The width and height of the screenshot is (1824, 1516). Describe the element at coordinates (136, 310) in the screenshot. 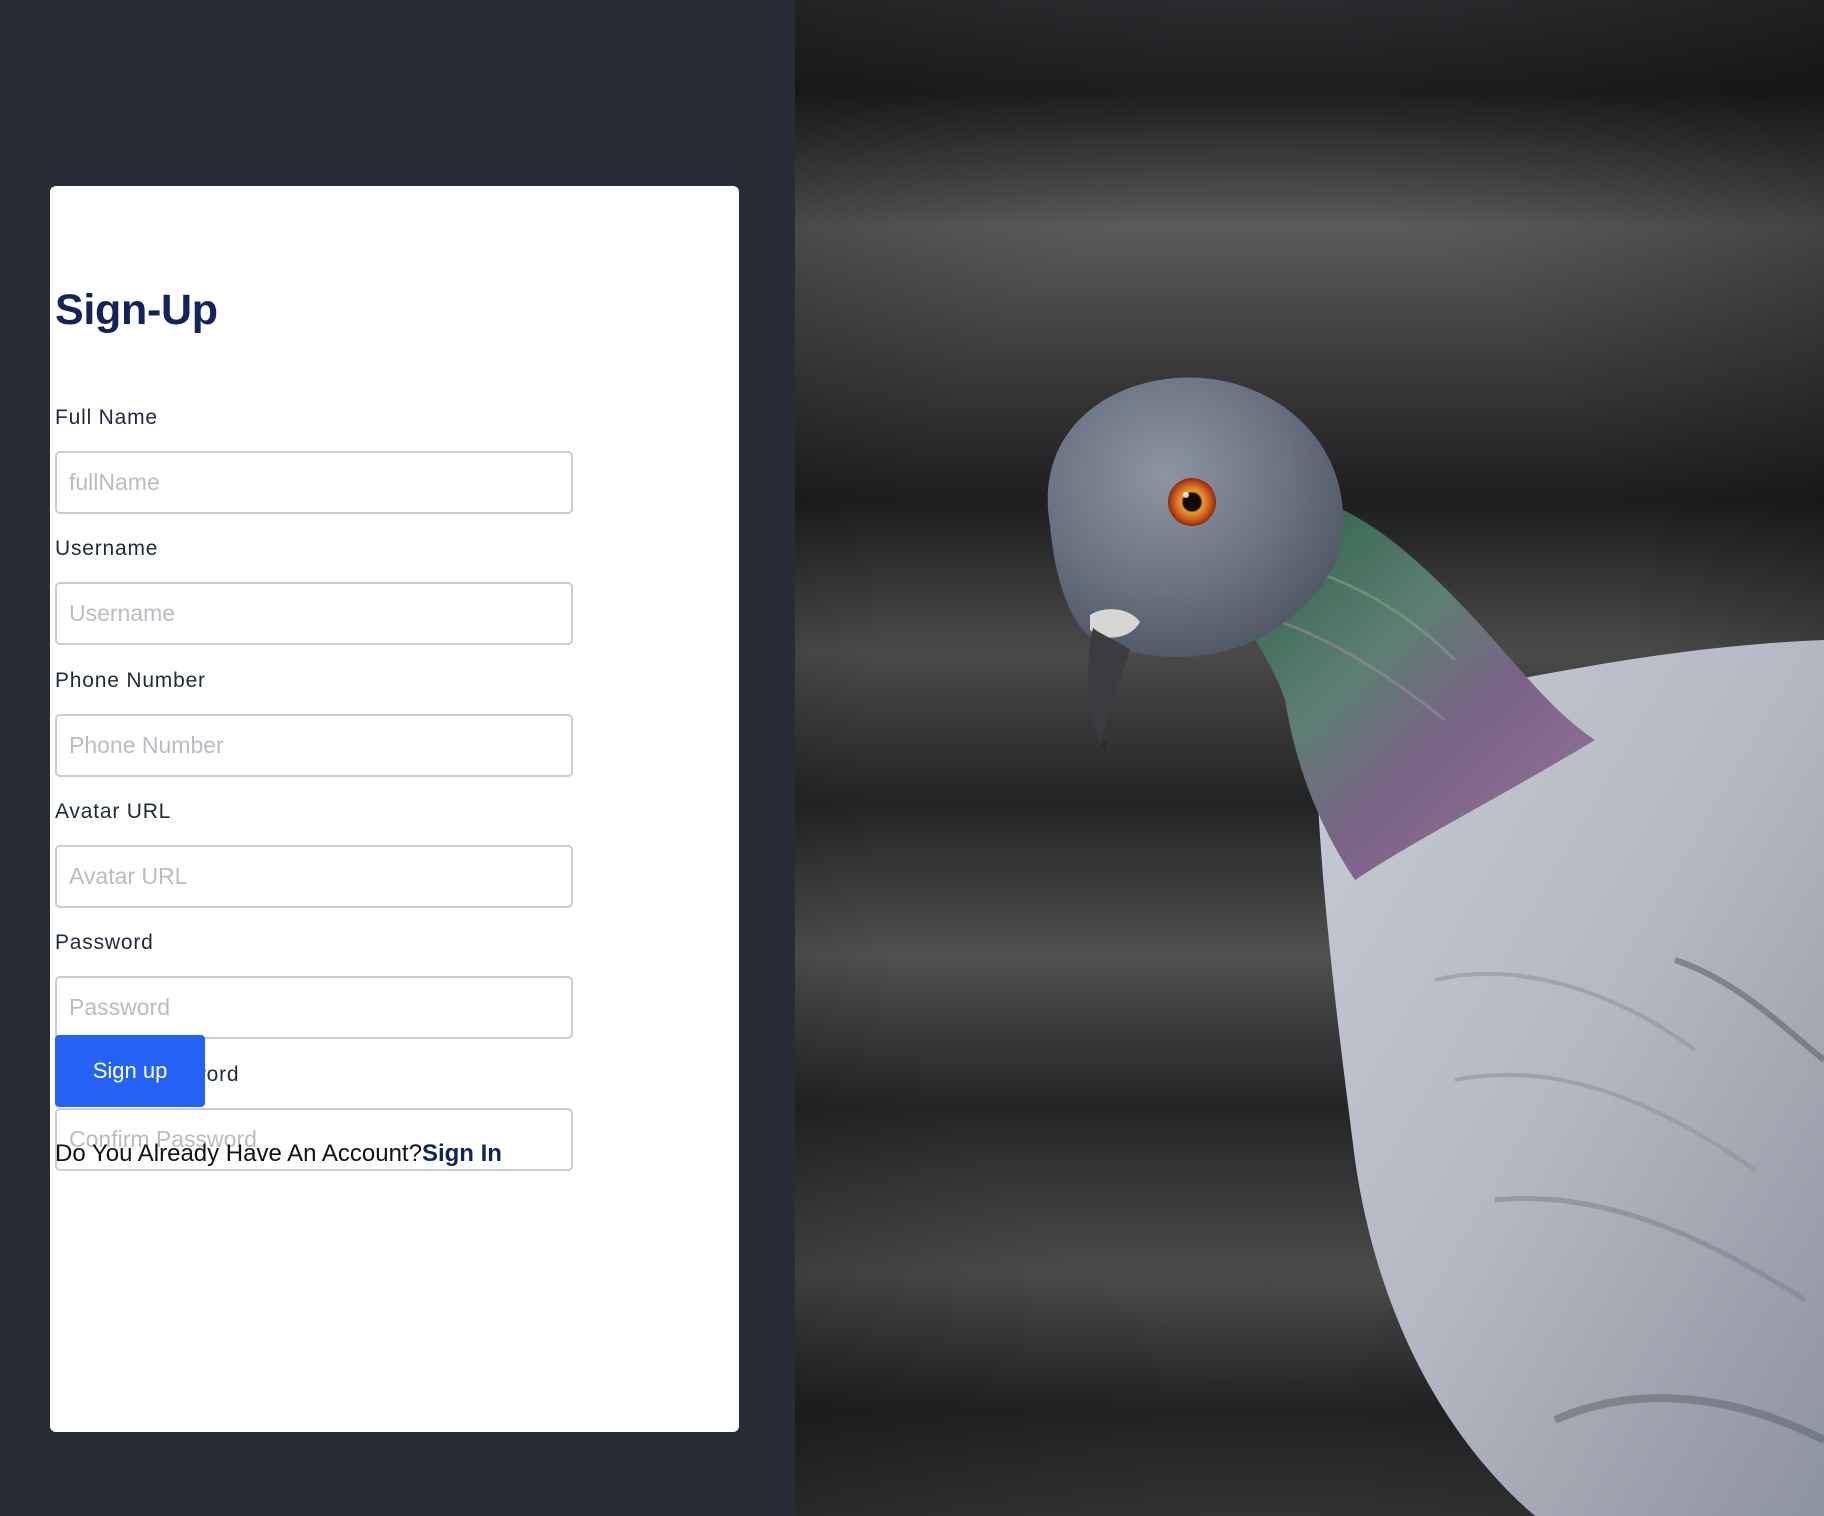

I see `page-title: Sign-Up` at that location.